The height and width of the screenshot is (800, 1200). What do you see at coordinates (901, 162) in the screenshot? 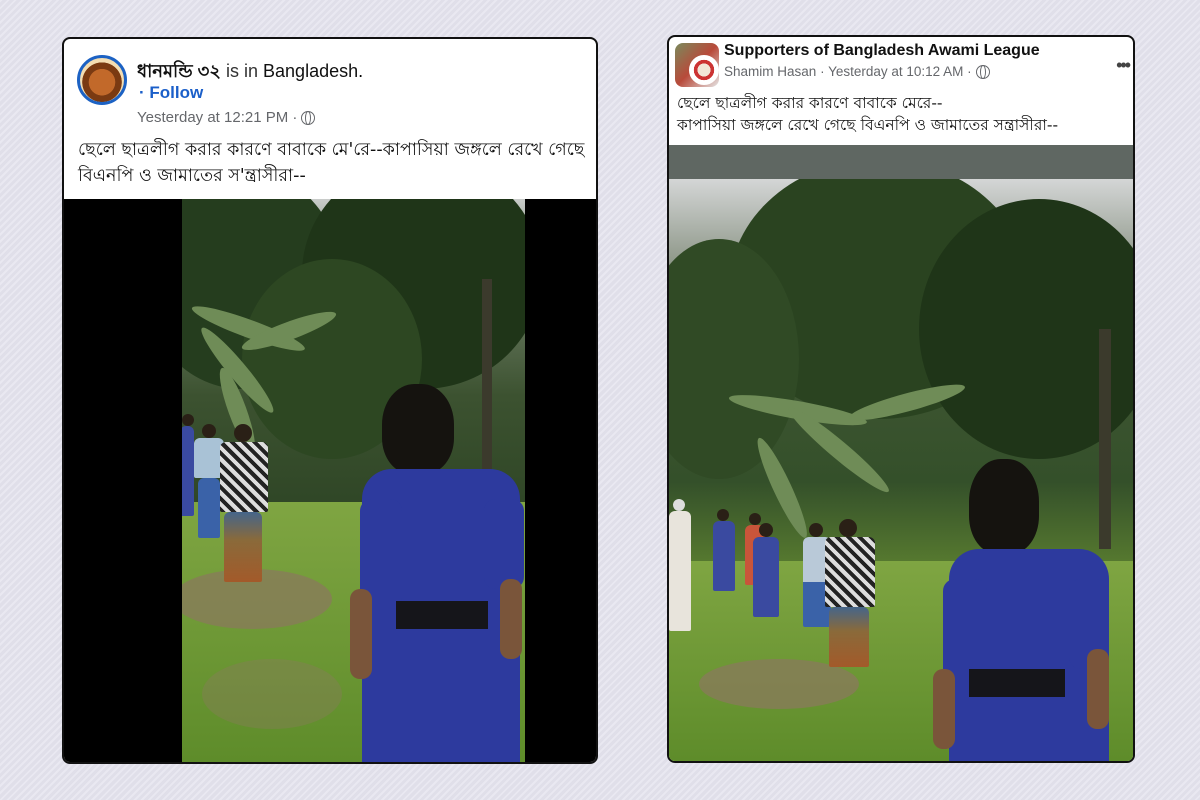
I see `video-top-bar` at bounding box center [901, 162].